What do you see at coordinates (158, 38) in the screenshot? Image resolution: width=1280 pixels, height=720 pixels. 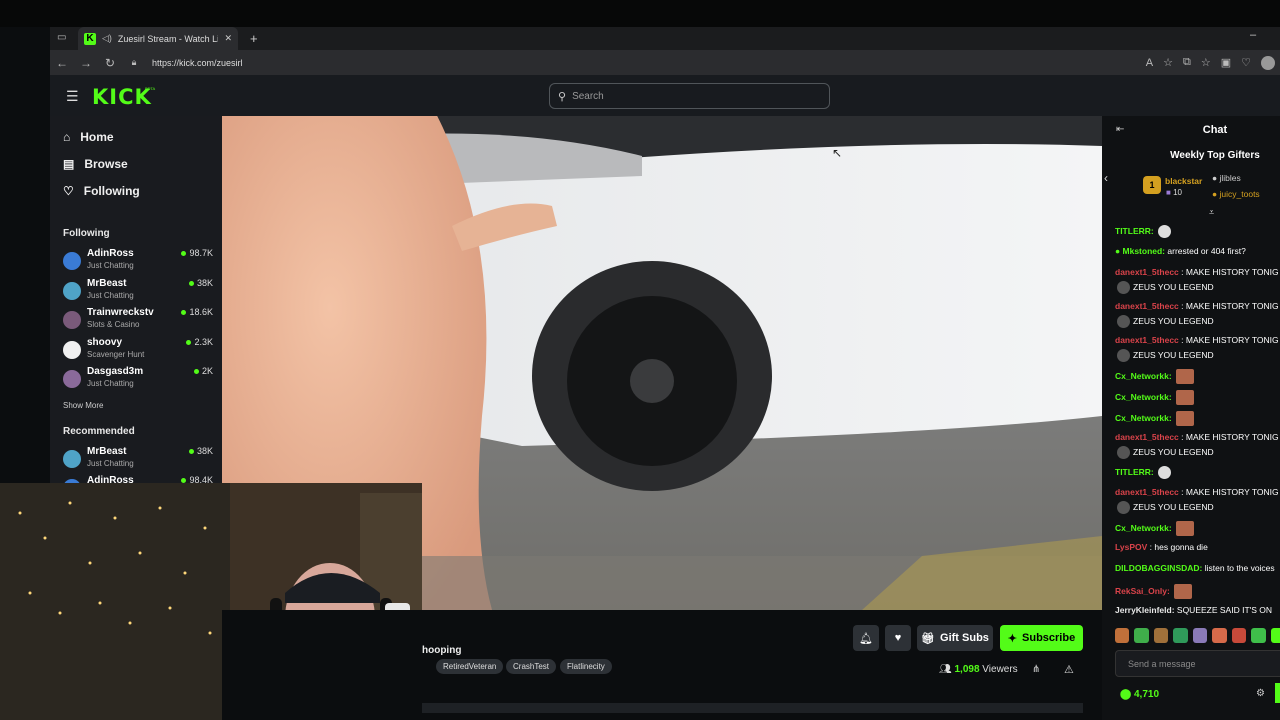 I see `browser-tab-active: K ◁) Zuesirl Stream - Watch Live o ✕` at bounding box center [158, 38].